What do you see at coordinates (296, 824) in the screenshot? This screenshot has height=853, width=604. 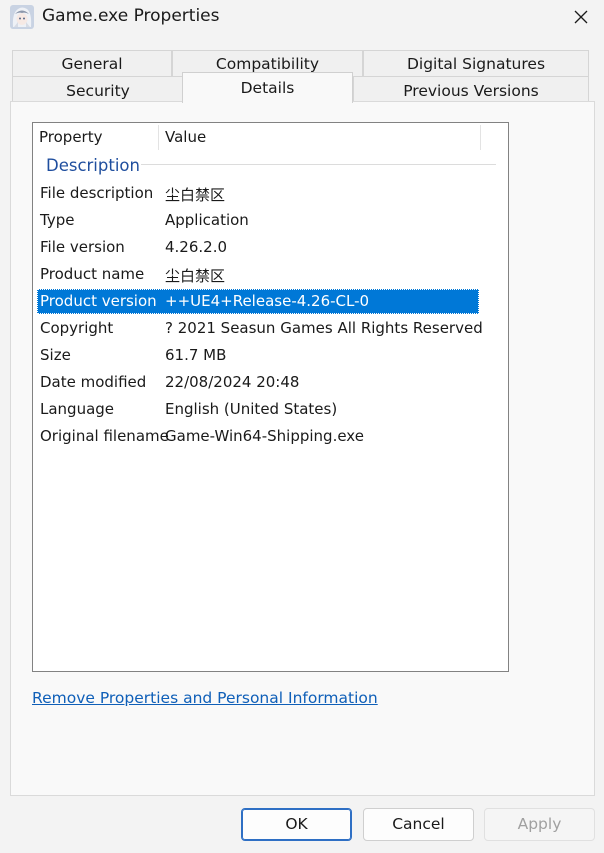 I see `ok-button: OK` at bounding box center [296, 824].